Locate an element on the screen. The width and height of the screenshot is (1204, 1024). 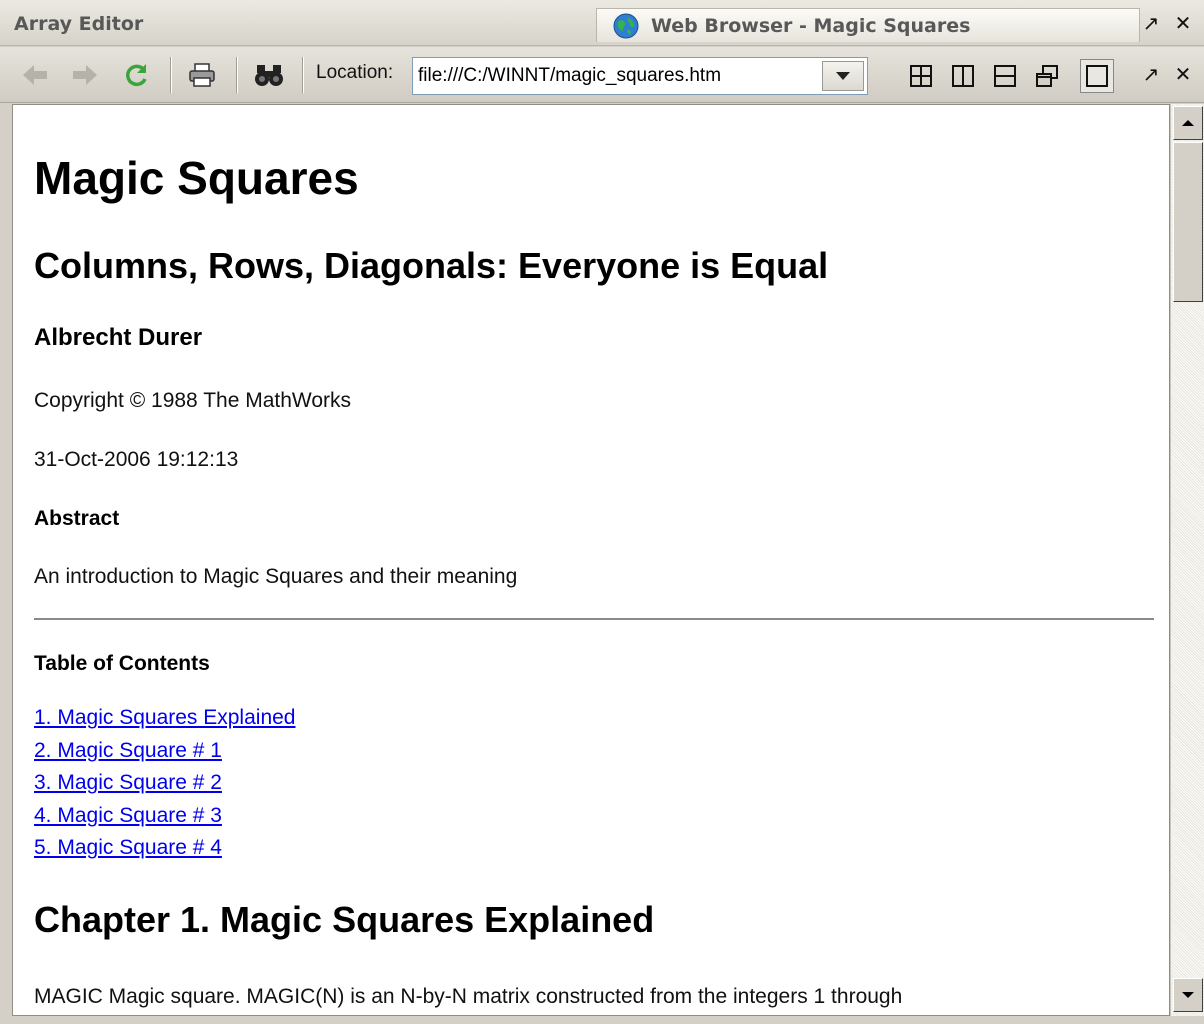
tab-array-editor-label: Array Editor is located at coordinates (79, 24).